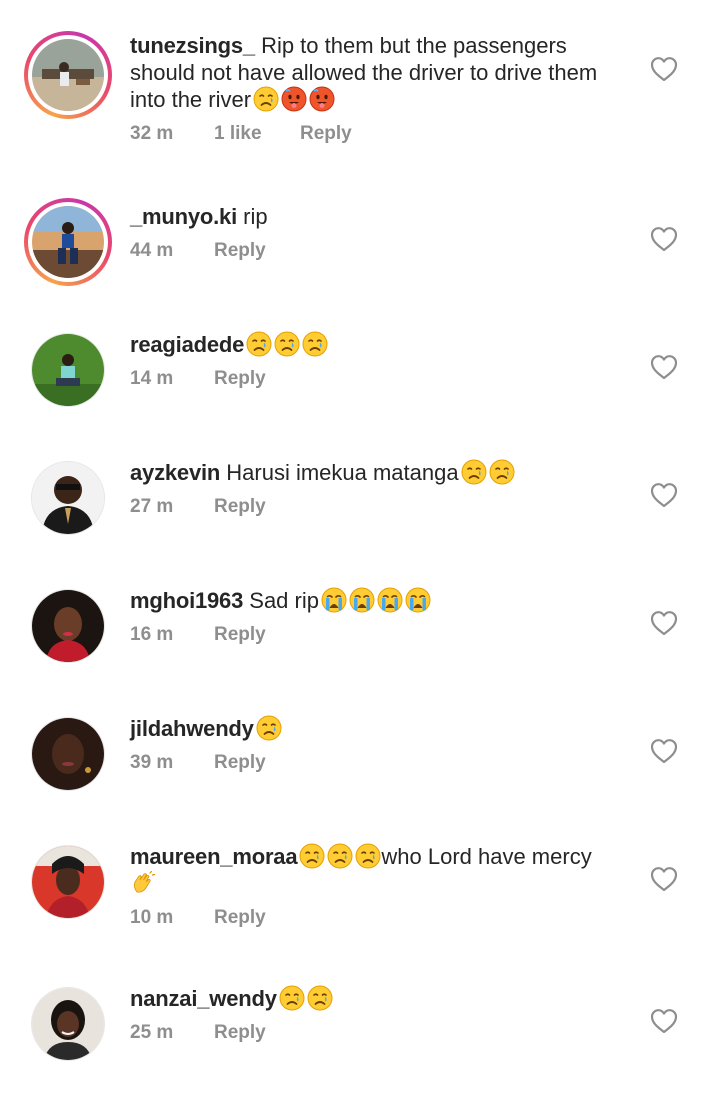 The width and height of the screenshot is (712, 1098). What do you see at coordinates (186, 600) in the screenshot?
I see `comment-username: mghoi1963` at bounding box center [186, 600].